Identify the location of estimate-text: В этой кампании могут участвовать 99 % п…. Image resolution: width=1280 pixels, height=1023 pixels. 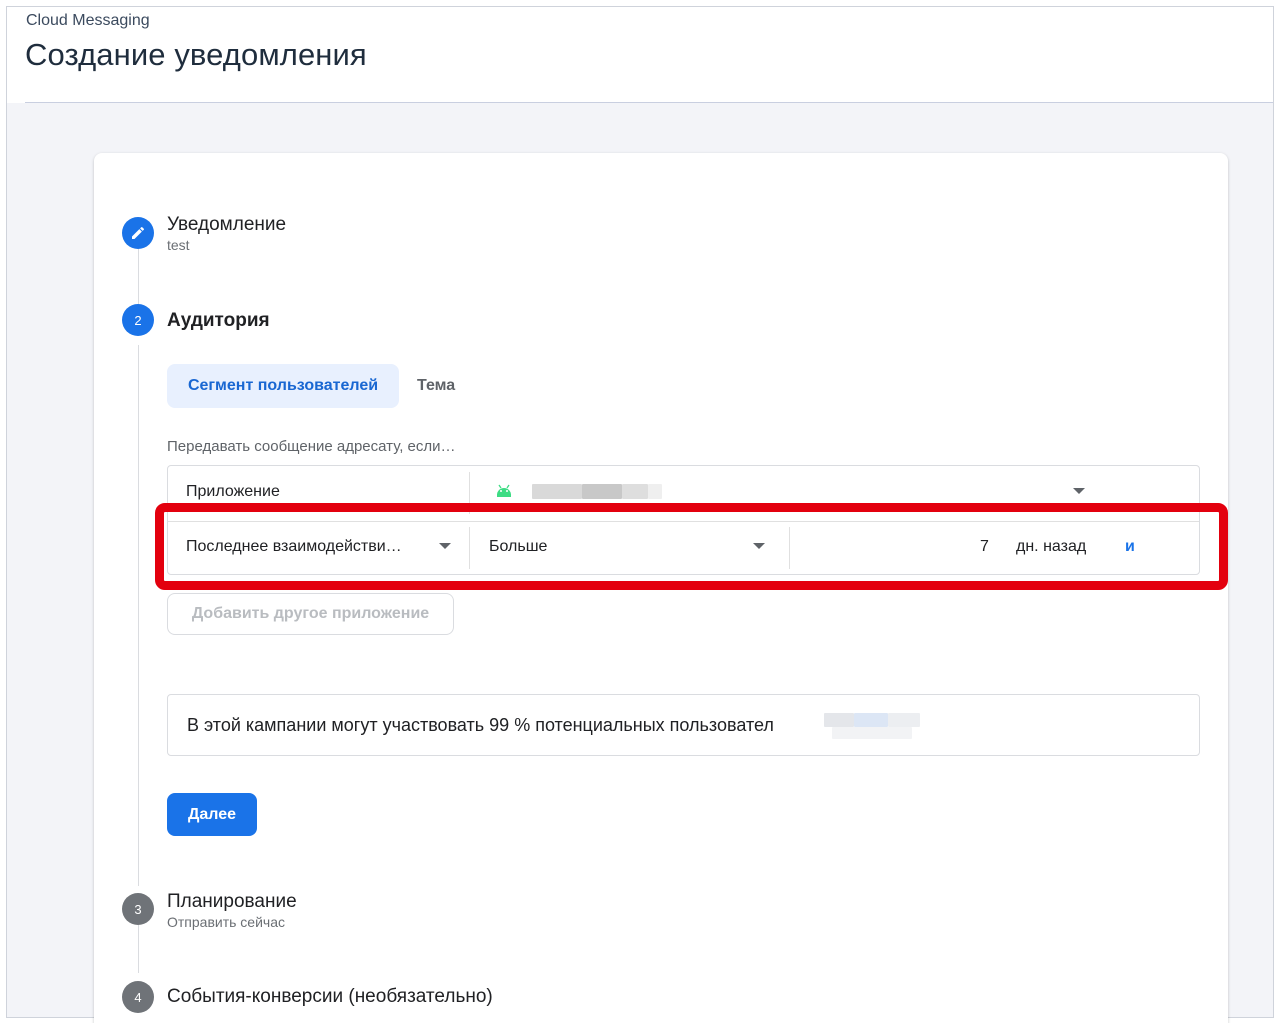
(480, 725).